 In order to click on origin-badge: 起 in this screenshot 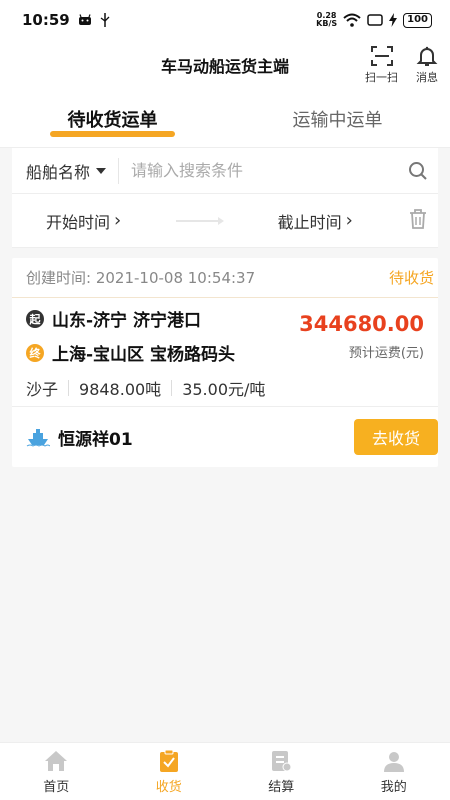, I will do `click(35, 318)`.